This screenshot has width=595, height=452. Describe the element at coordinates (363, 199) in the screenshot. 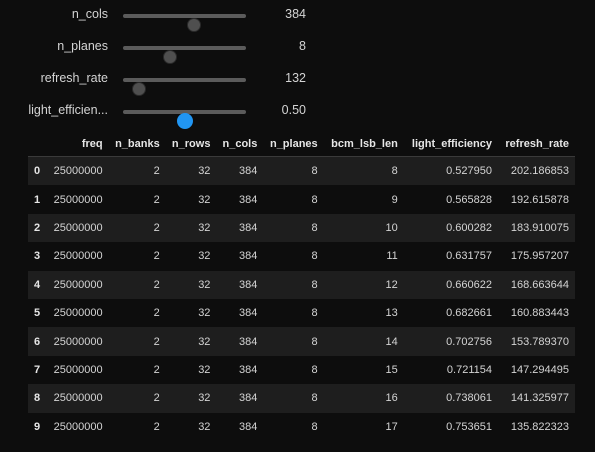

I see `table-cell: 9` at that location.